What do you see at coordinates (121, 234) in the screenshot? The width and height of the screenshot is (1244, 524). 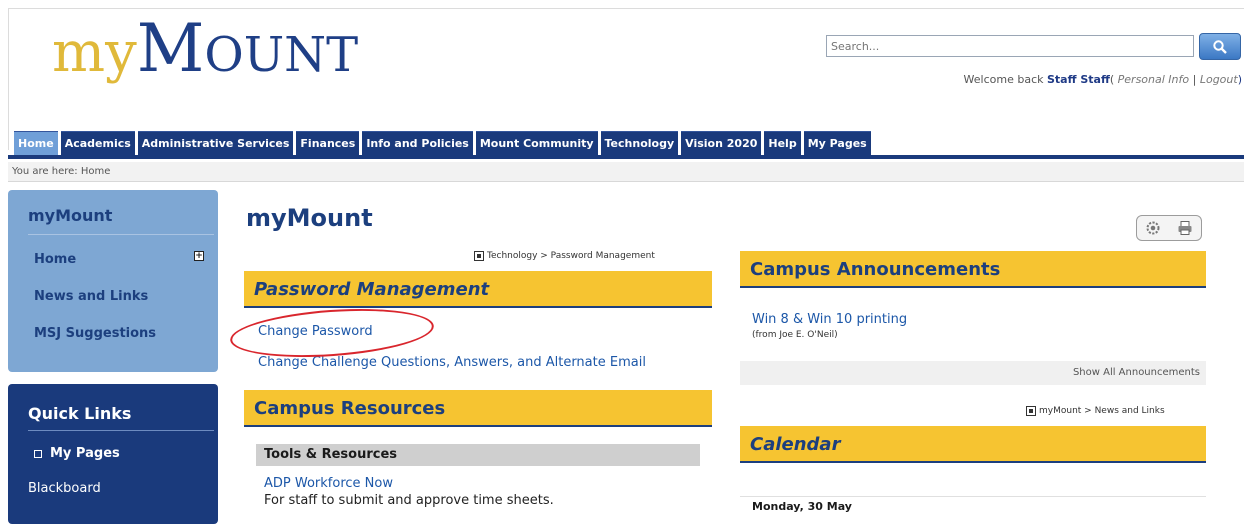 I see `sidebar-divider` at bounding box center [121, 234].